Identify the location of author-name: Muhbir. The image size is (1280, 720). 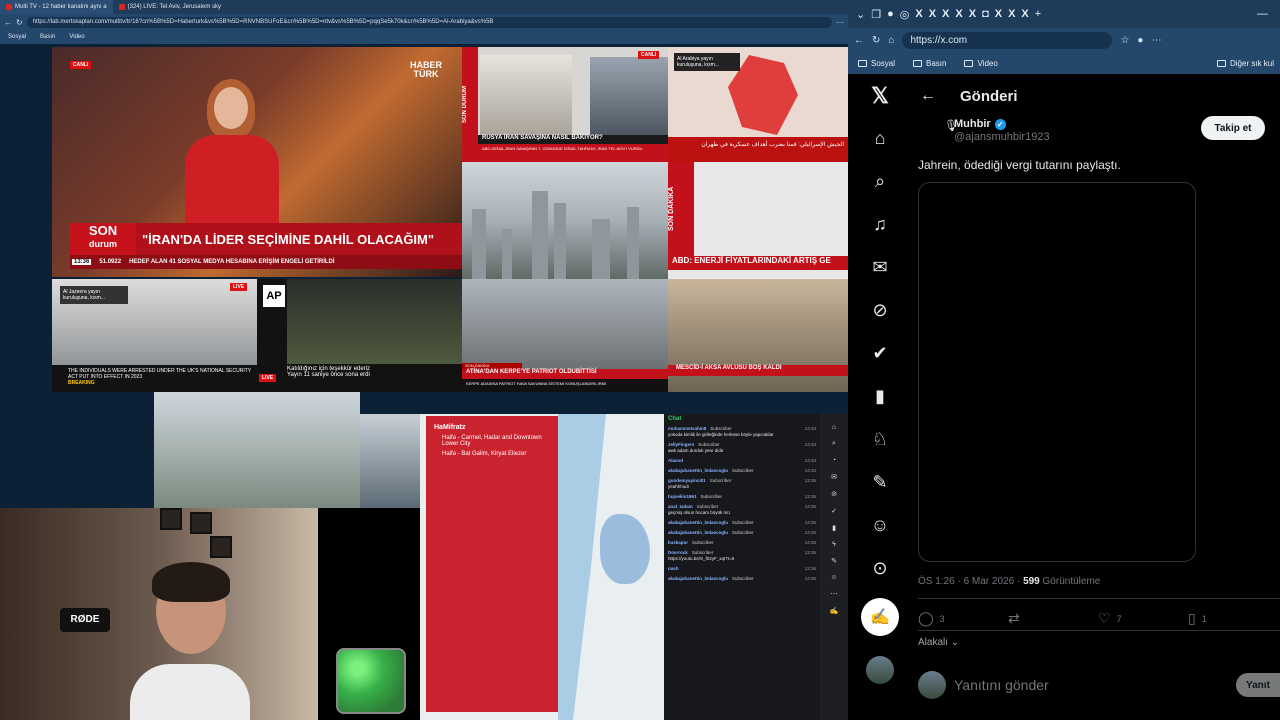
(972, 124).